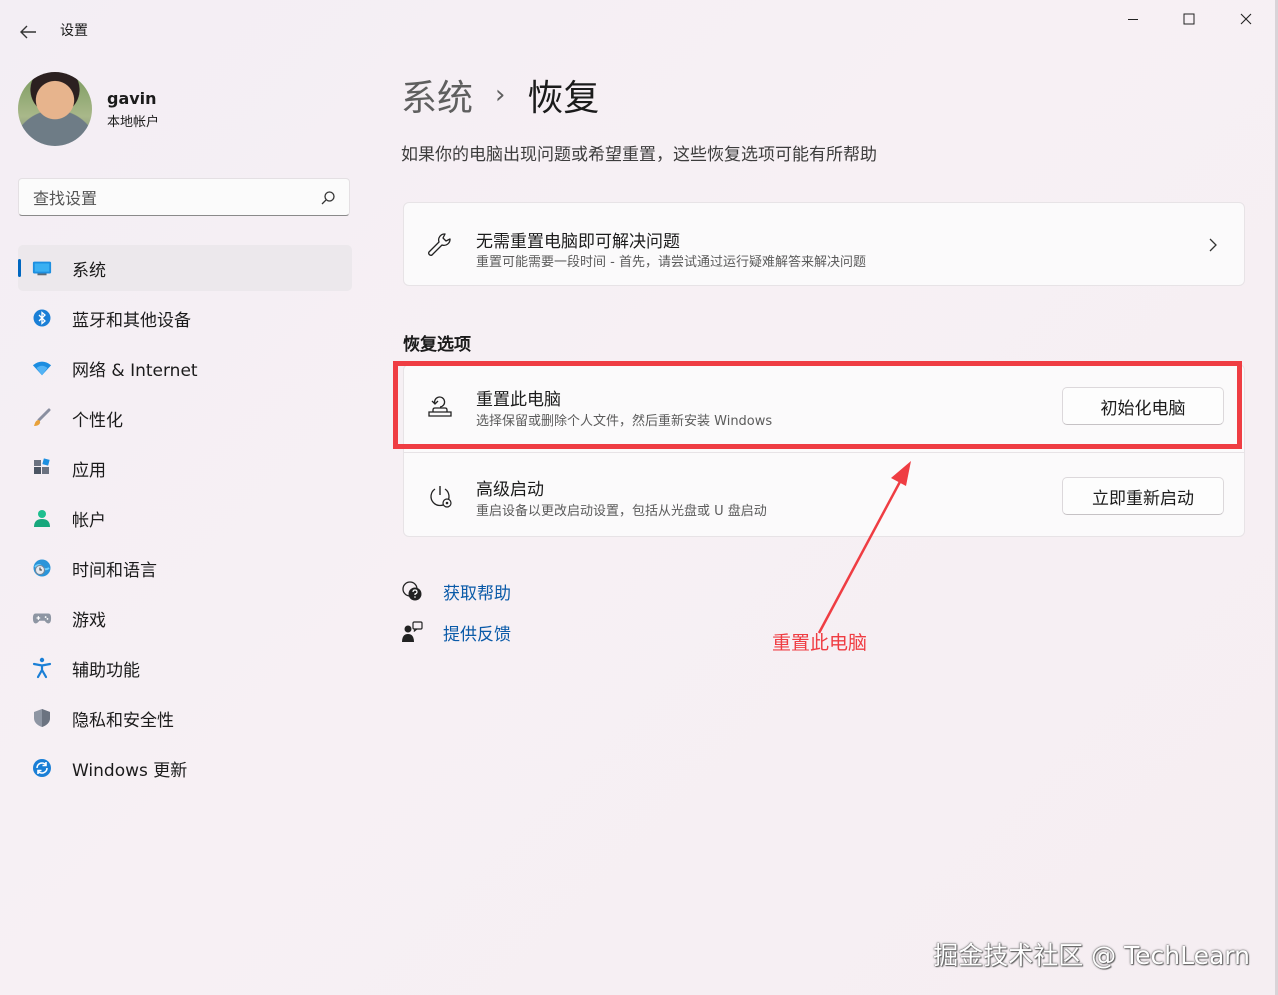  Describe the element at coordinates (820, 643) in the screenshot. I see `annotation-label: 重置此电脑` at that location.